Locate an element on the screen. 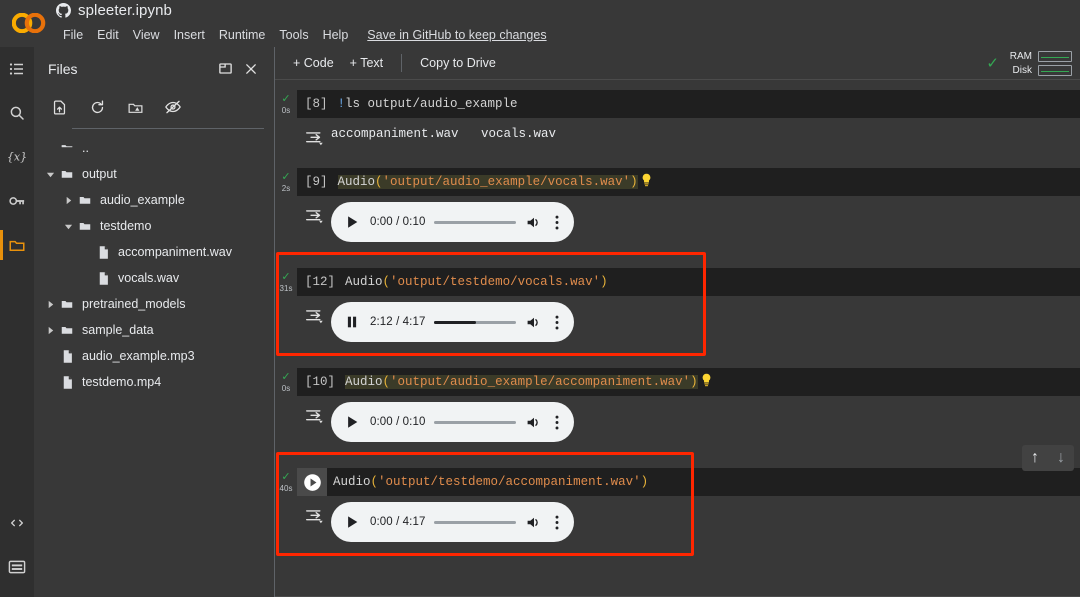  menu-file: File is located at coordinates (73, 35).